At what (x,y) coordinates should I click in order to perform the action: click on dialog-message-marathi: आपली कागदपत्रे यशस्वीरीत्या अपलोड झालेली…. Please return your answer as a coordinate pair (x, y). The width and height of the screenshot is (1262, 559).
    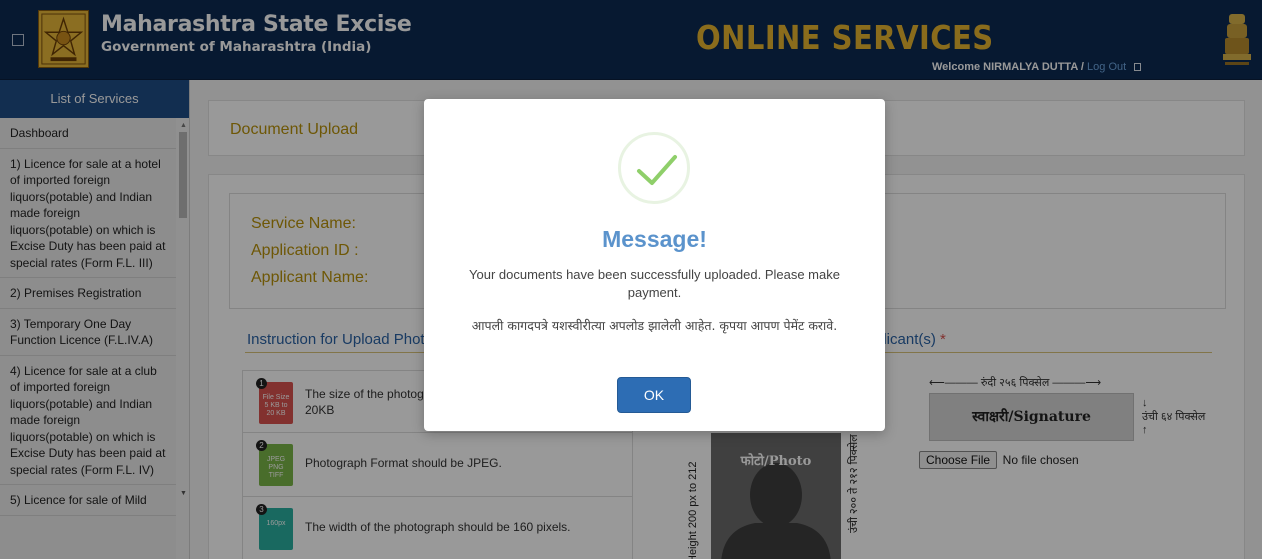
    Looking at the image, I should click on (654, 325).